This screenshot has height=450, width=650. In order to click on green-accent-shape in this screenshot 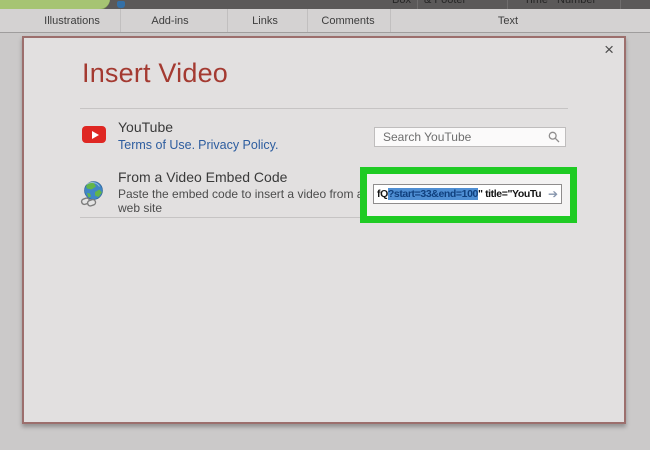, I will do `click(55, 4)`.